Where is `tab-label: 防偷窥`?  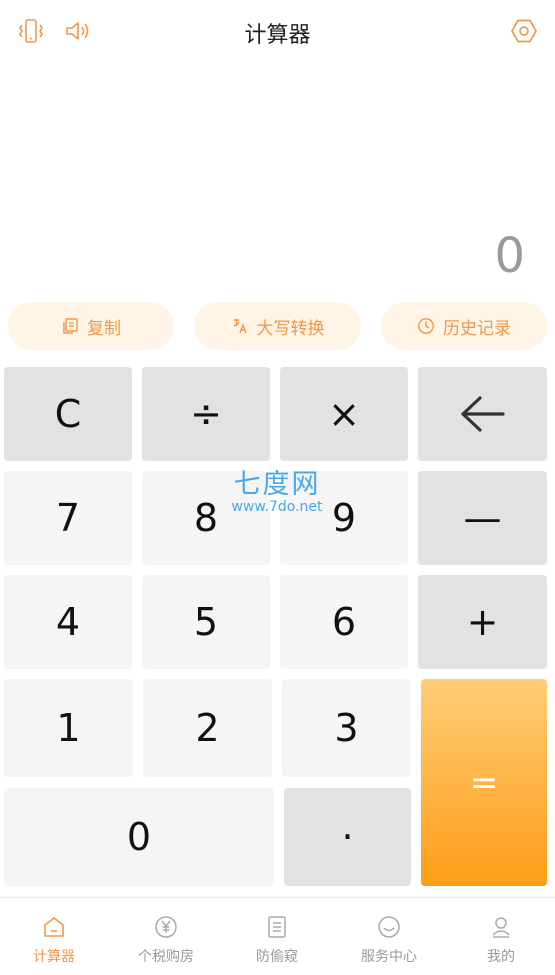 tab-label: 防偷窥 is located at coordinates (277, 957).